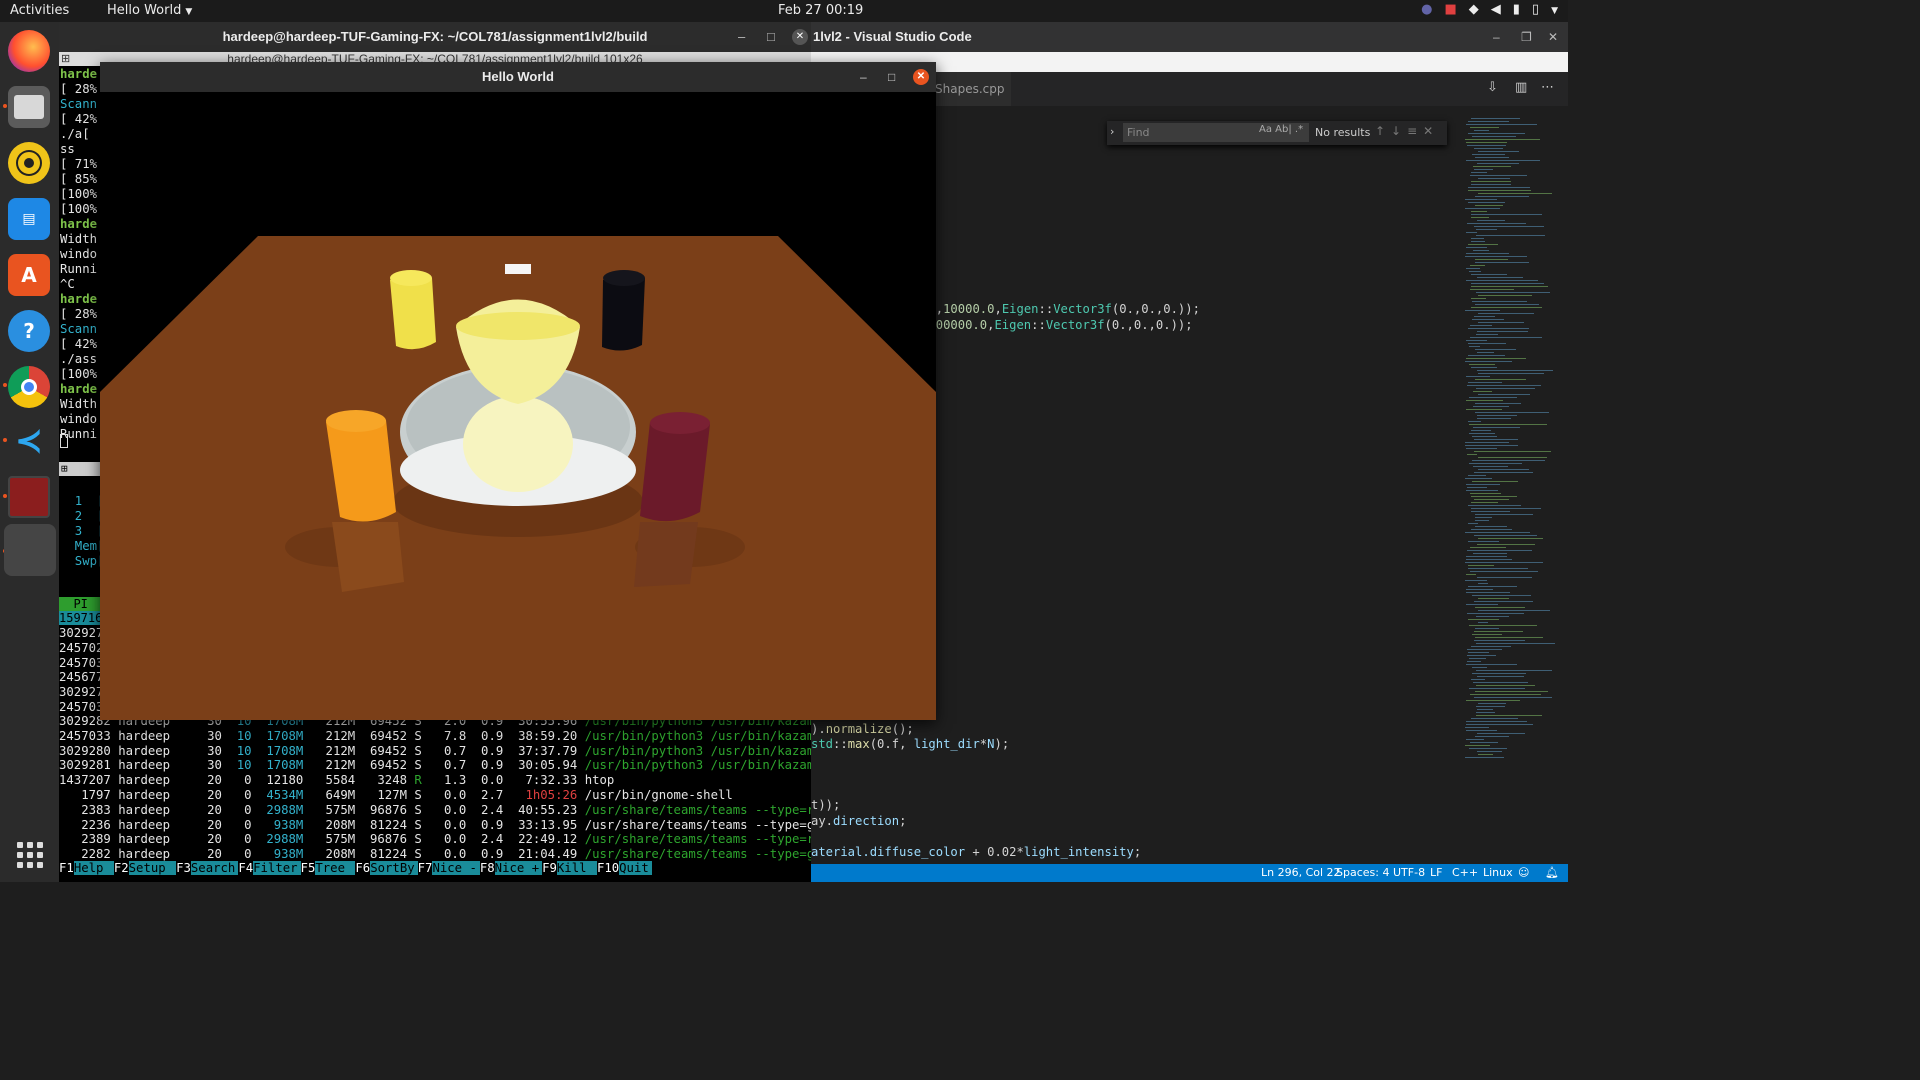 This screenshot has width=1920, height=1080. What do you see at coordinates (66, 868) in the screenshot?
I see `fkey-f1: F1` at bounding box center [66, 868].